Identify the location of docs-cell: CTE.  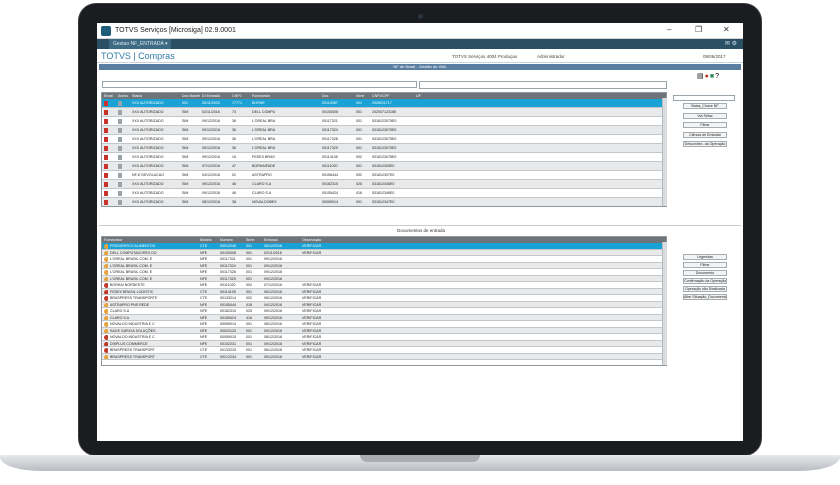
(204, 298).